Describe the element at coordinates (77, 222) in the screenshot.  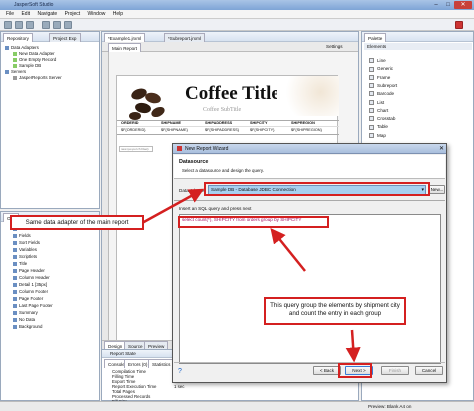
I see `annotation-adapter-note: Same data adapter of the main report` at that location.